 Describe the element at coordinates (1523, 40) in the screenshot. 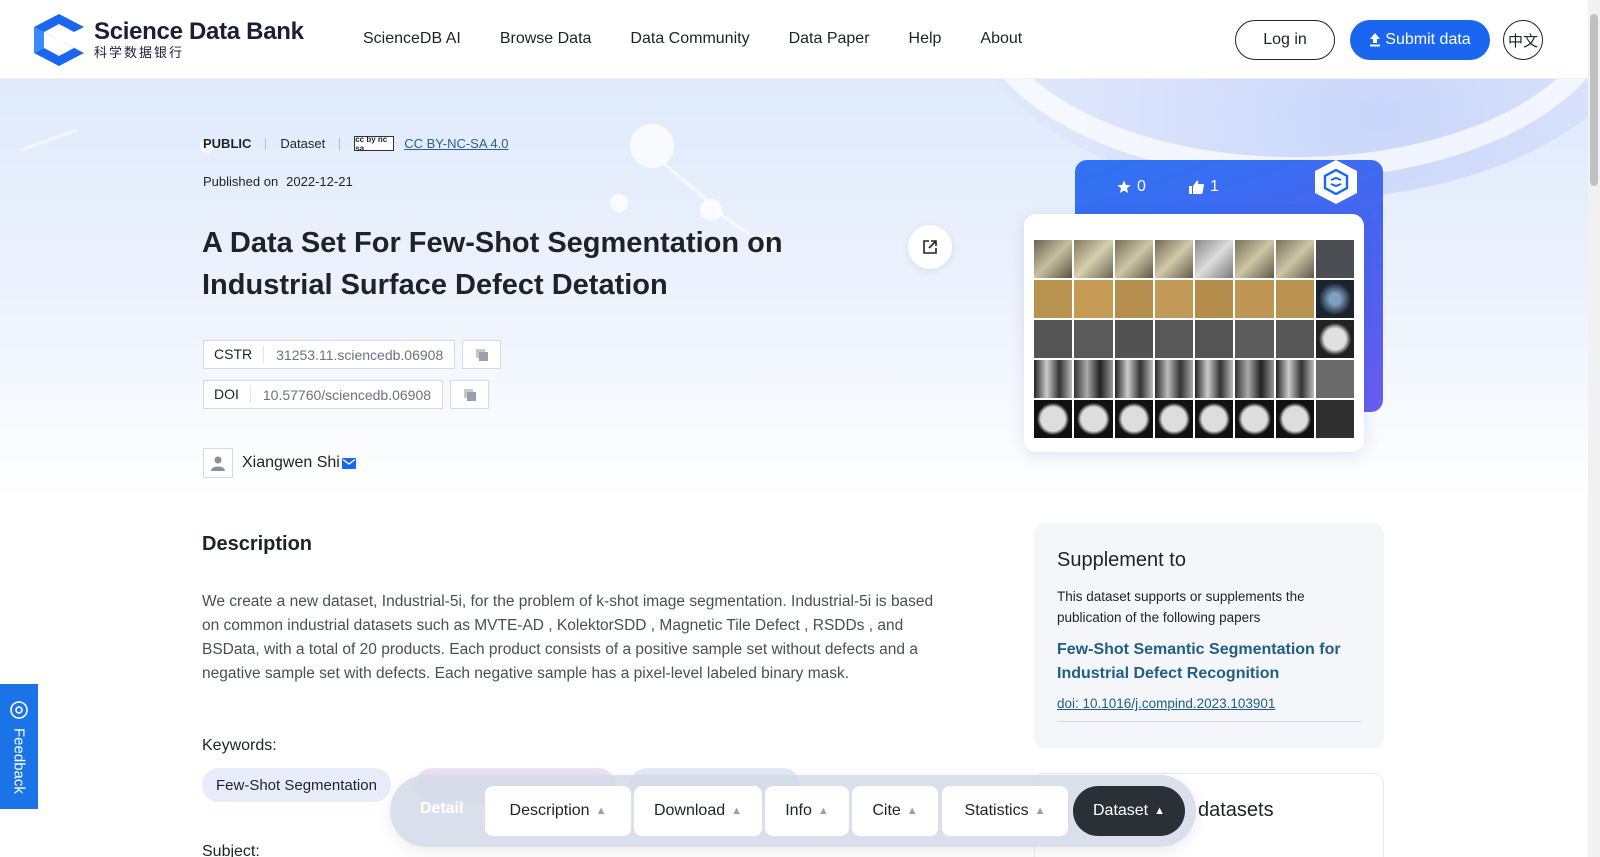

I see `language-switch-button: 中文` at that location.